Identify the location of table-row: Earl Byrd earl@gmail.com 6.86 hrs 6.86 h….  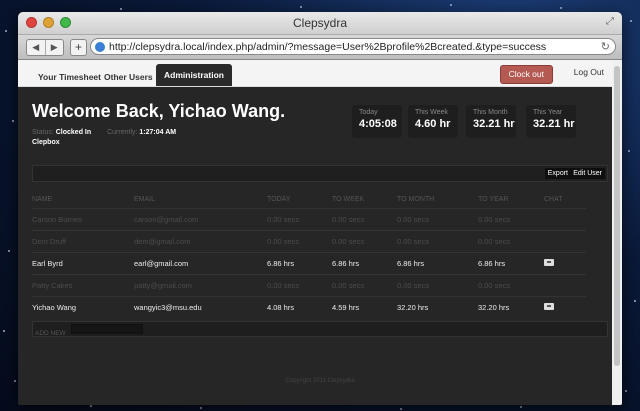
(309, 263).